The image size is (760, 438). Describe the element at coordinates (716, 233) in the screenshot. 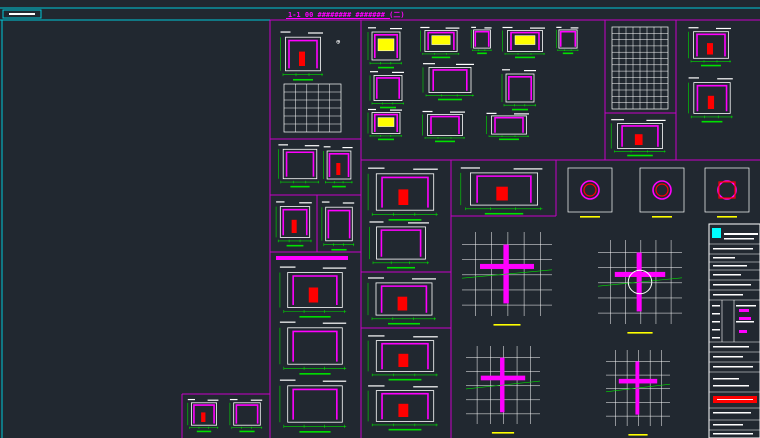

I see `logo-icon` at that location.